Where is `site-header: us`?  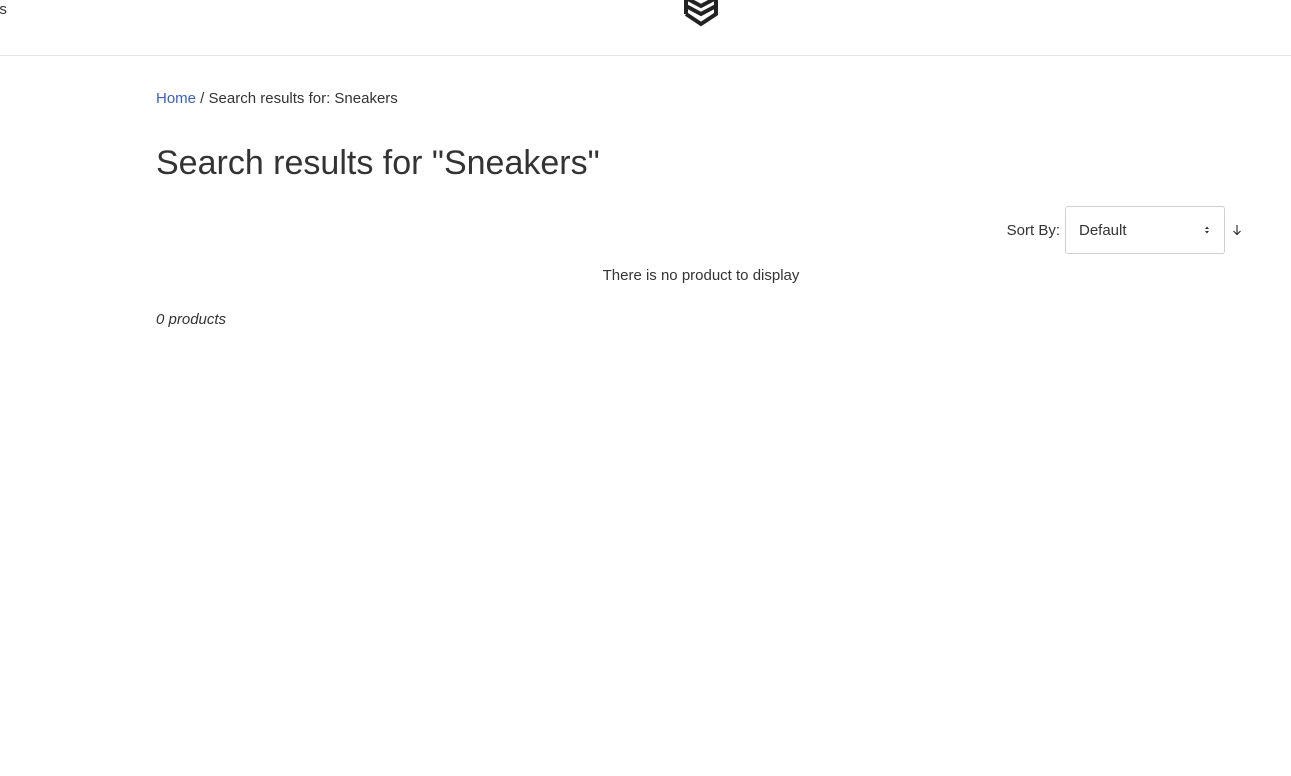
site-header: us is located at coordinates (645, 28).